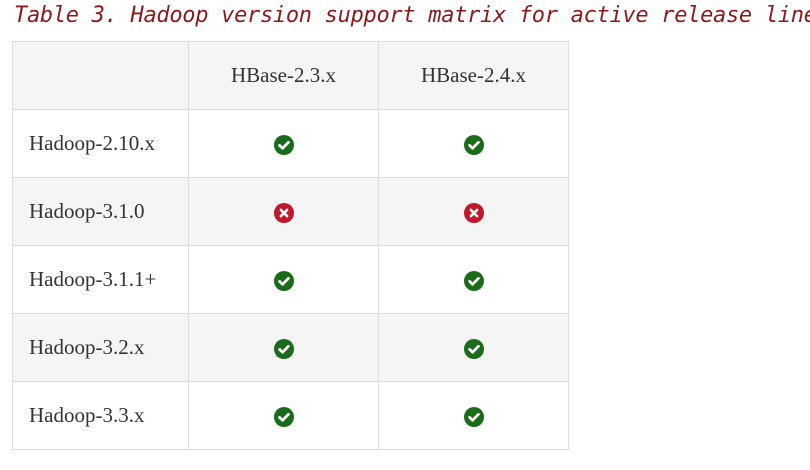 The width and height of the screenshot is (810, 470). I want to click on row-label: Hadoop-3.1.0, so click(100, 211).